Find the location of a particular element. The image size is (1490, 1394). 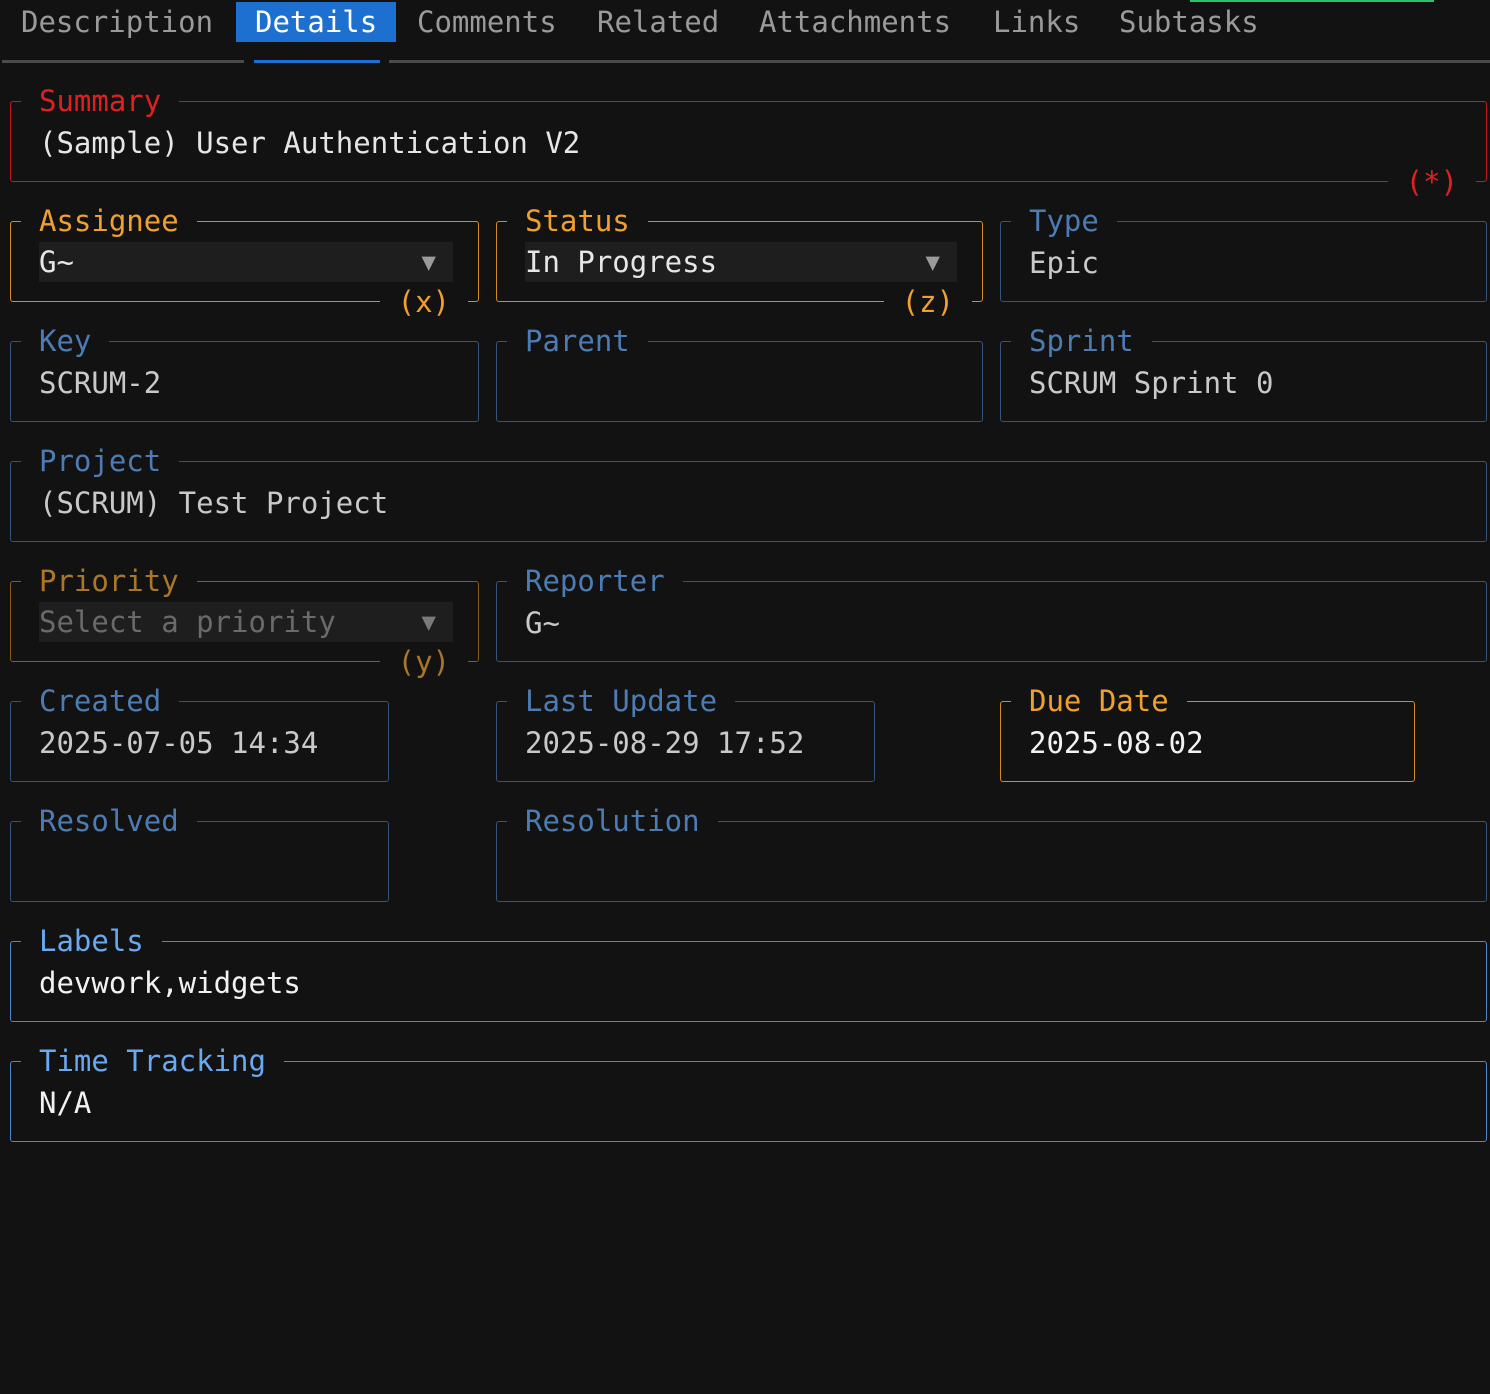

priority-placeholder: Select a priority is located at coordinates (187, 622).